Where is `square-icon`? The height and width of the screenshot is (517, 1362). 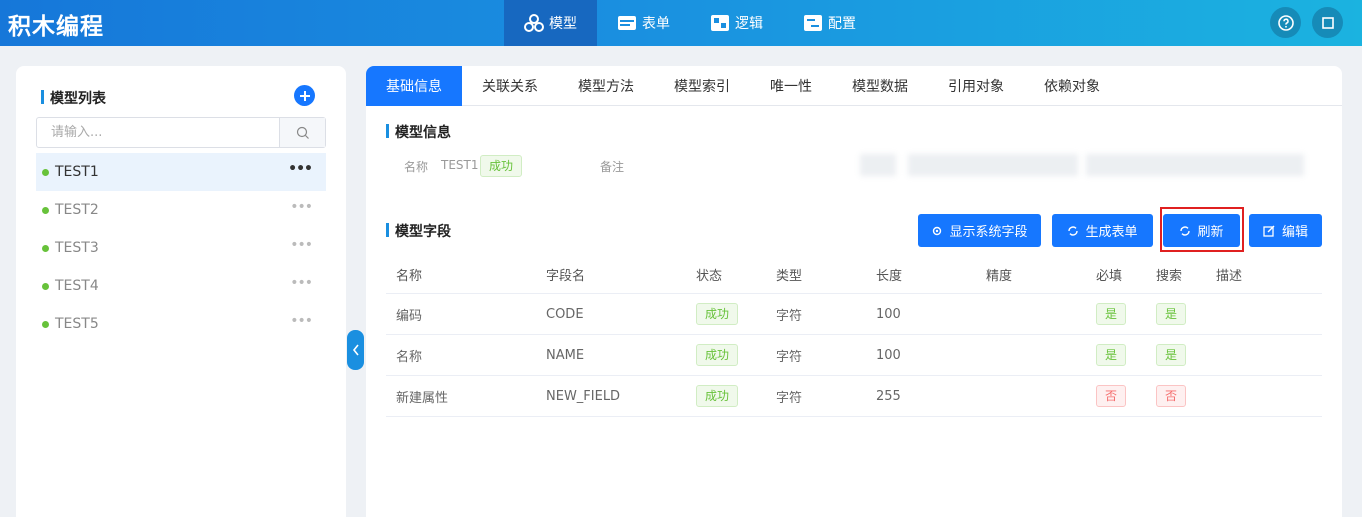 square-icon is located at coordinates (1327, 22).